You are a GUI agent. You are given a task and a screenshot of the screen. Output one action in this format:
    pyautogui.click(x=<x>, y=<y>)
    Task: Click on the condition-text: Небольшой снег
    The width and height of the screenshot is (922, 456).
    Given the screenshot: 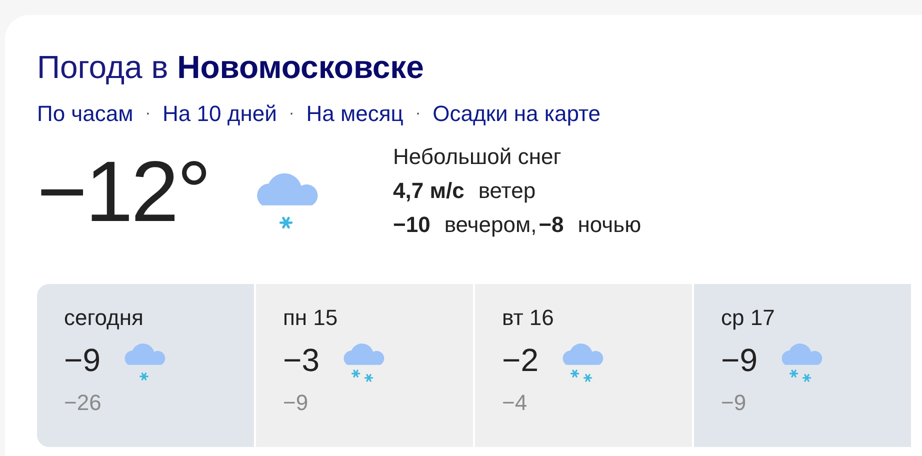 What is the action you would take?
    pyautogui.click(x=477, y=157)
    